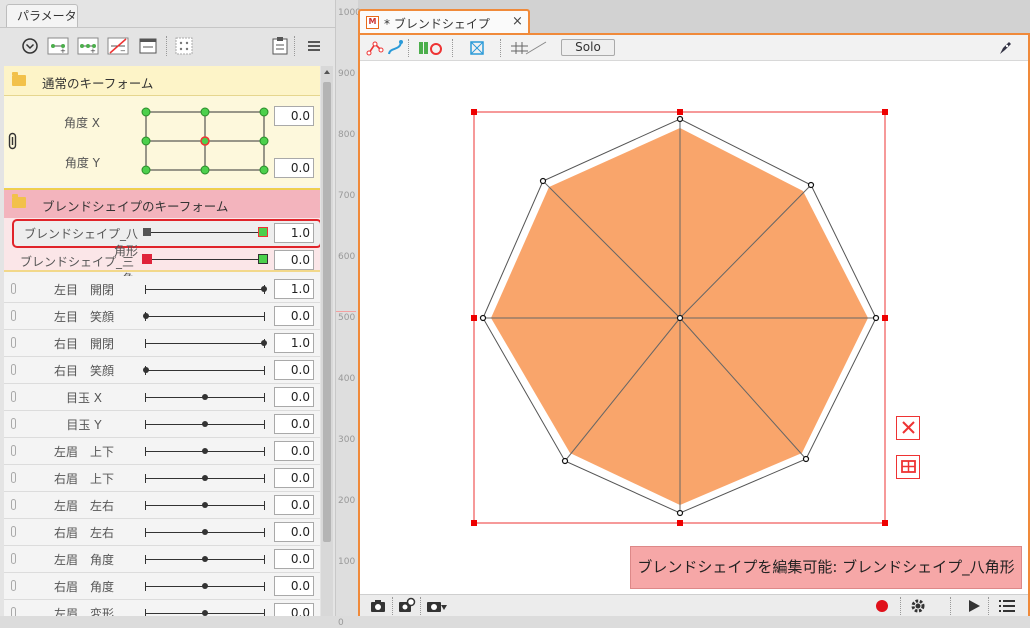 The width and height of the screenshot is (1030, 628). Describe the element at coordinates (264, 316) in the screenshot. I see `slider-max-tick` at that location.